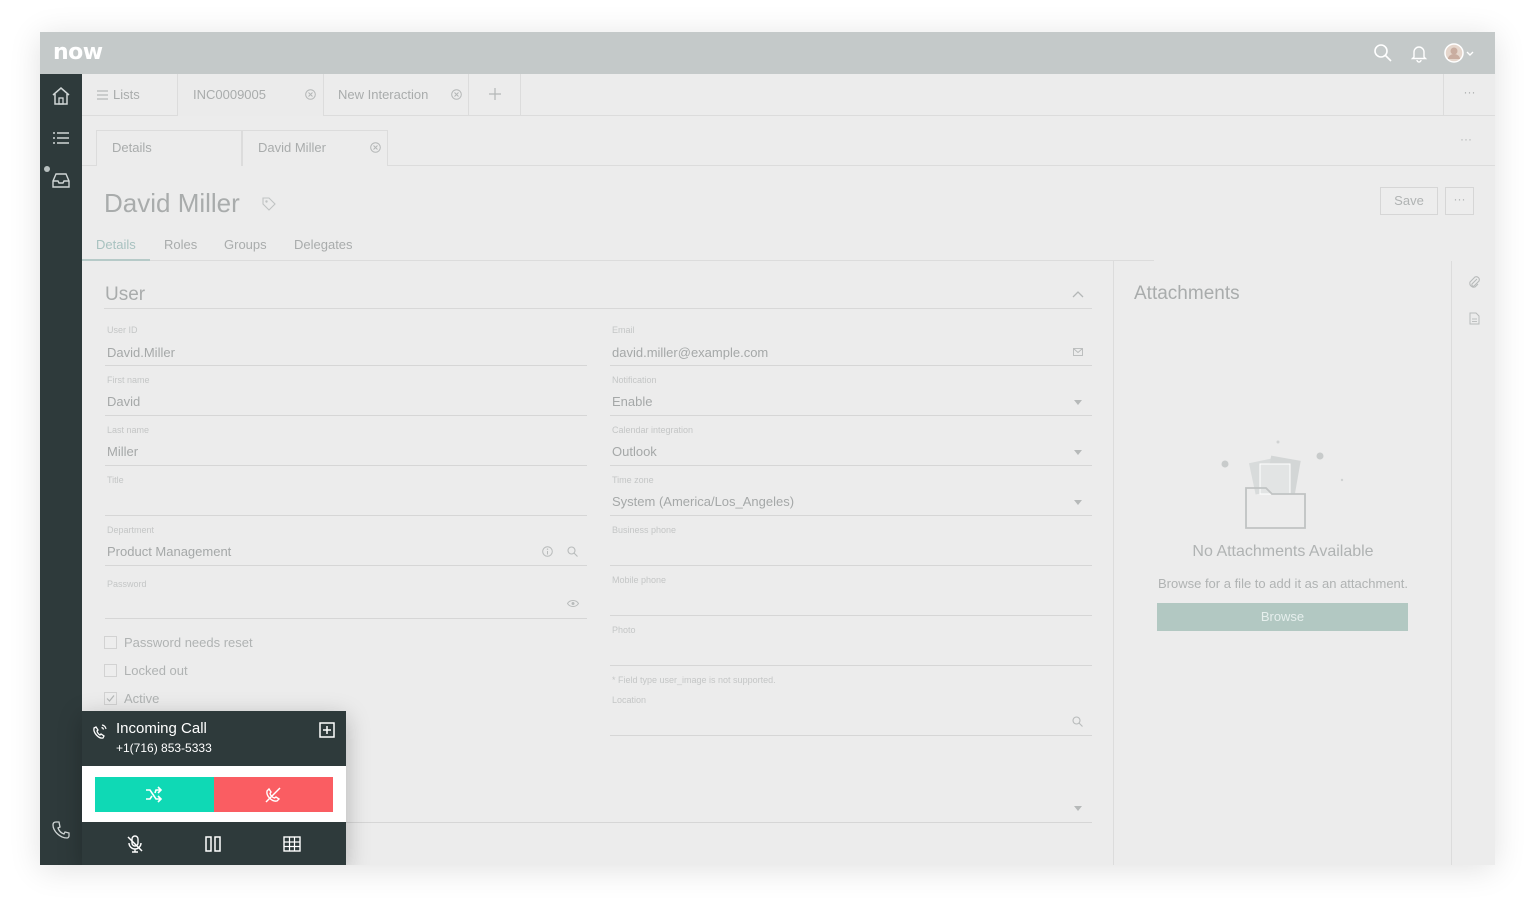  Describe the element at coordinates (188, 642) in the screenshot. I see `checkbox-label: Password needs reset` at that location.